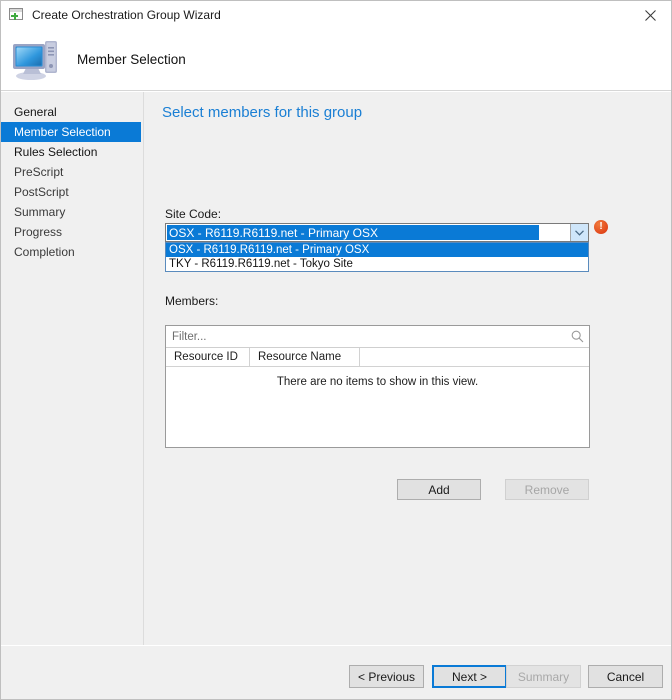  I want to click on sidebar-item-progress: Progress, so click(72, 232).